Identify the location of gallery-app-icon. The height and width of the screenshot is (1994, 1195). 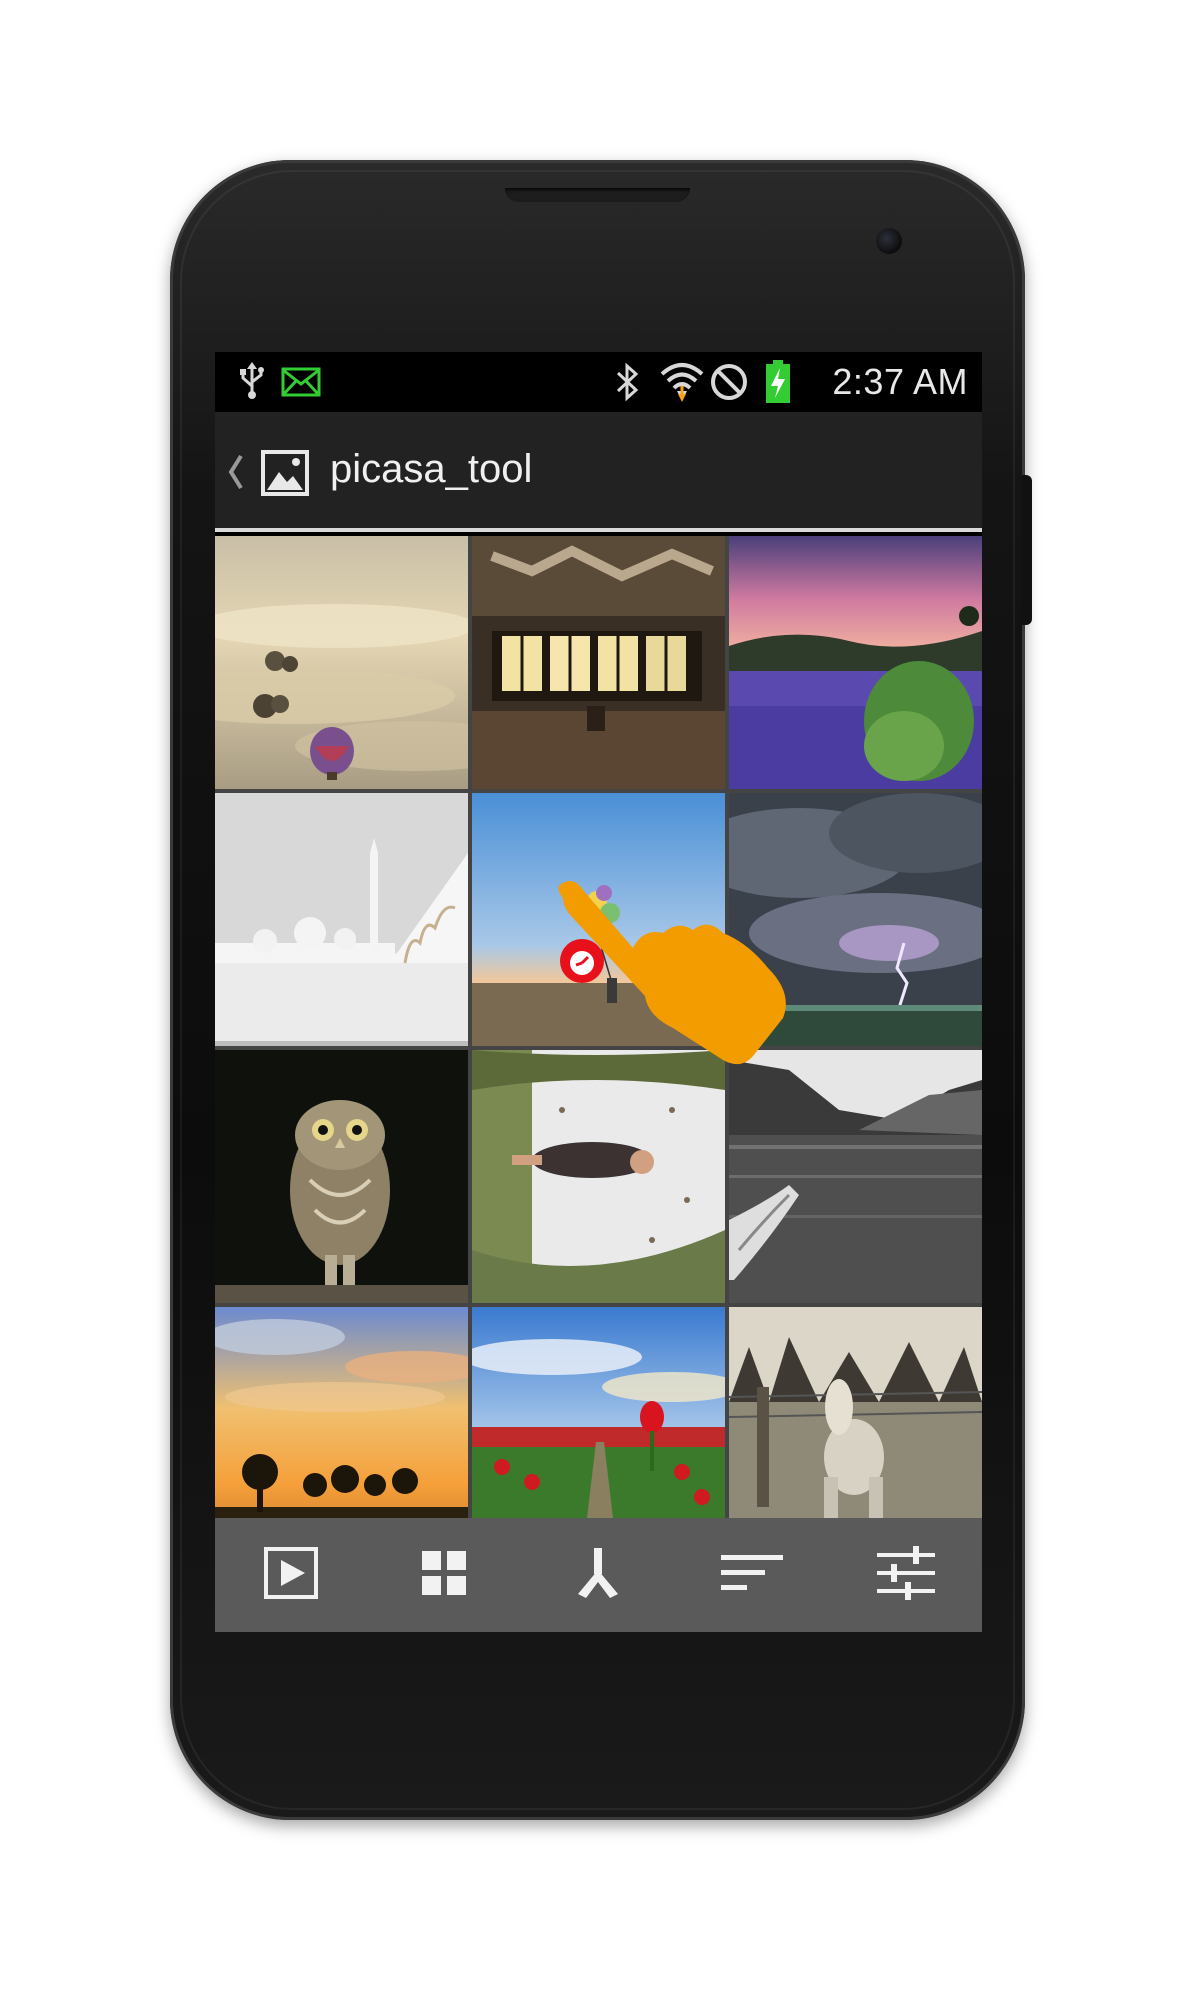
(285, 475).